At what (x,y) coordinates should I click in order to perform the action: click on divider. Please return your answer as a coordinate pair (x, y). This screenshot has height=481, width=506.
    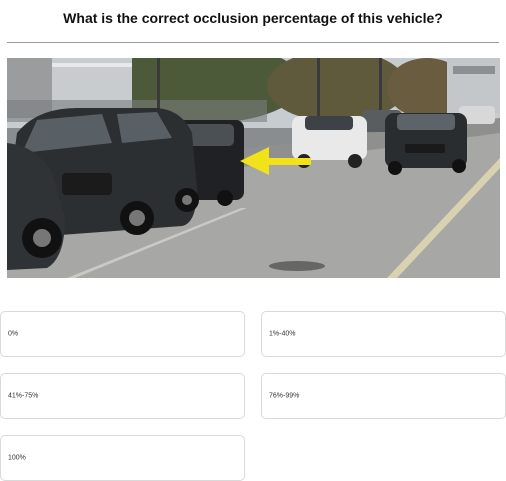
    Looking at the image, I should click on (253, 42).